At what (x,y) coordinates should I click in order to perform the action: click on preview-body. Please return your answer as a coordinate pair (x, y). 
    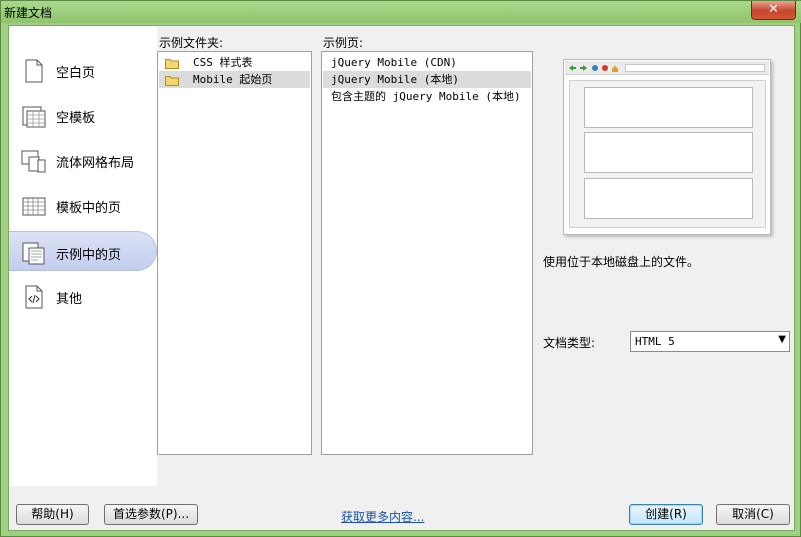
    Looking at the image, I should click on (667, 154).